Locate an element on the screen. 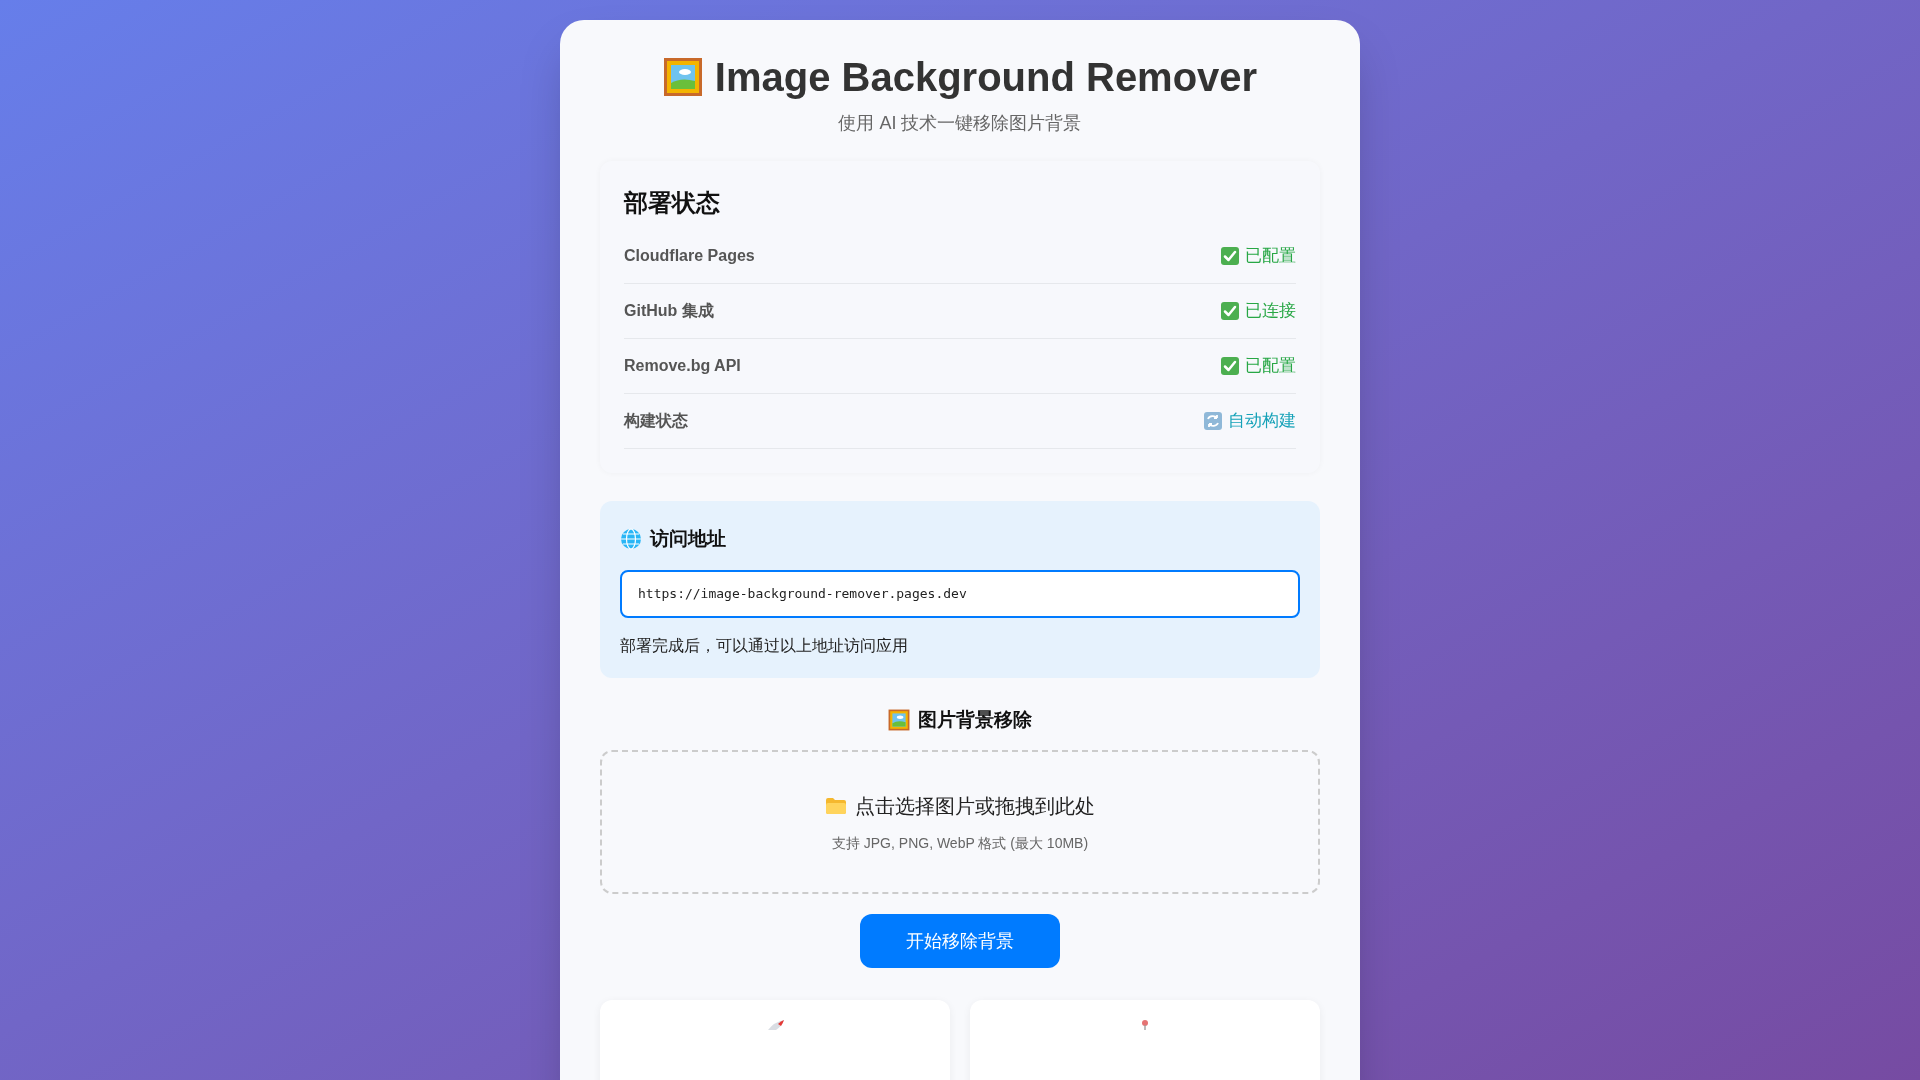 This screenshot has width=1920, height=1080. drop-zone-text: 点击选择图片或拖拽到此处 is located at coordinates (975, 806).